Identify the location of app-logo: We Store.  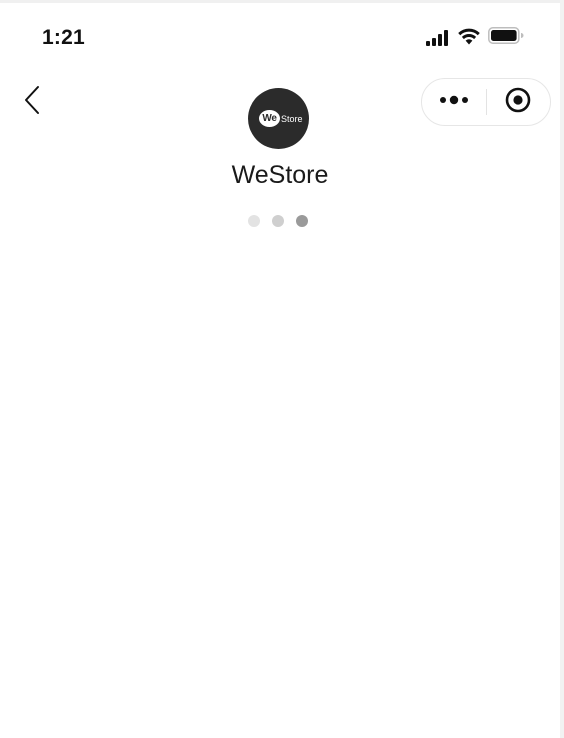
(278, 118).